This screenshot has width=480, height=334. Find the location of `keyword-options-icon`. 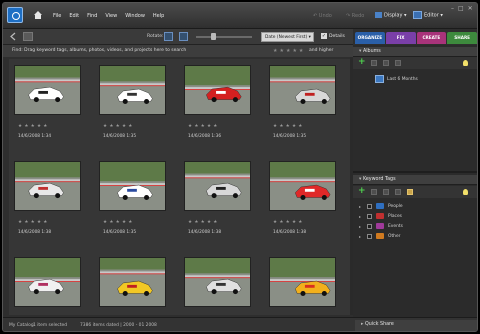

keyword-options-icon is located at coordinates (398, 192).